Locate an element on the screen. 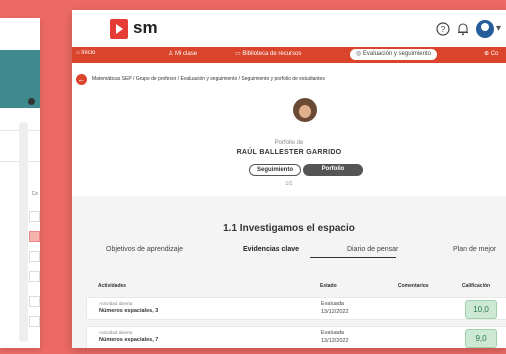 Image resolution: width=506 pixels, height=354 pixels. tab-plan-de-mejora: Plan de mejor is located at coordinates (474, 249).